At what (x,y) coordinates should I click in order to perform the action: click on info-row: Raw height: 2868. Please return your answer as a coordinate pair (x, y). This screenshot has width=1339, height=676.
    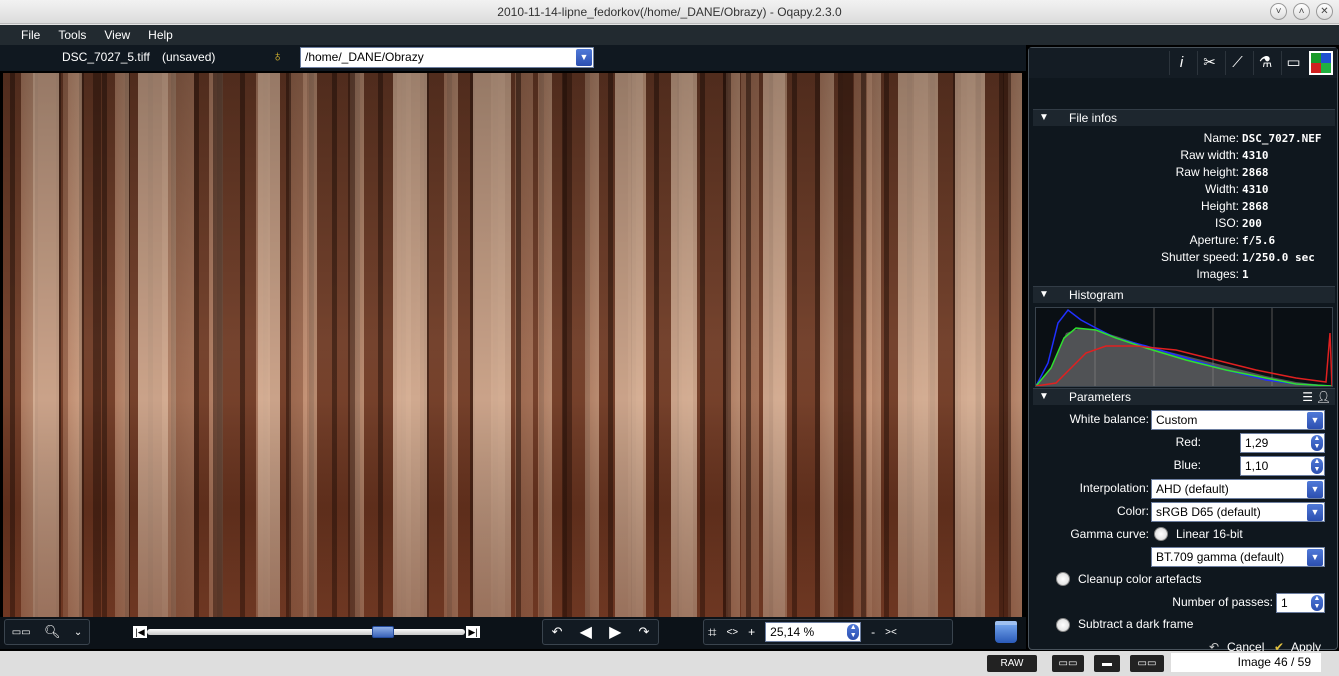
    Looking at the image, I should click on (1183, 172).